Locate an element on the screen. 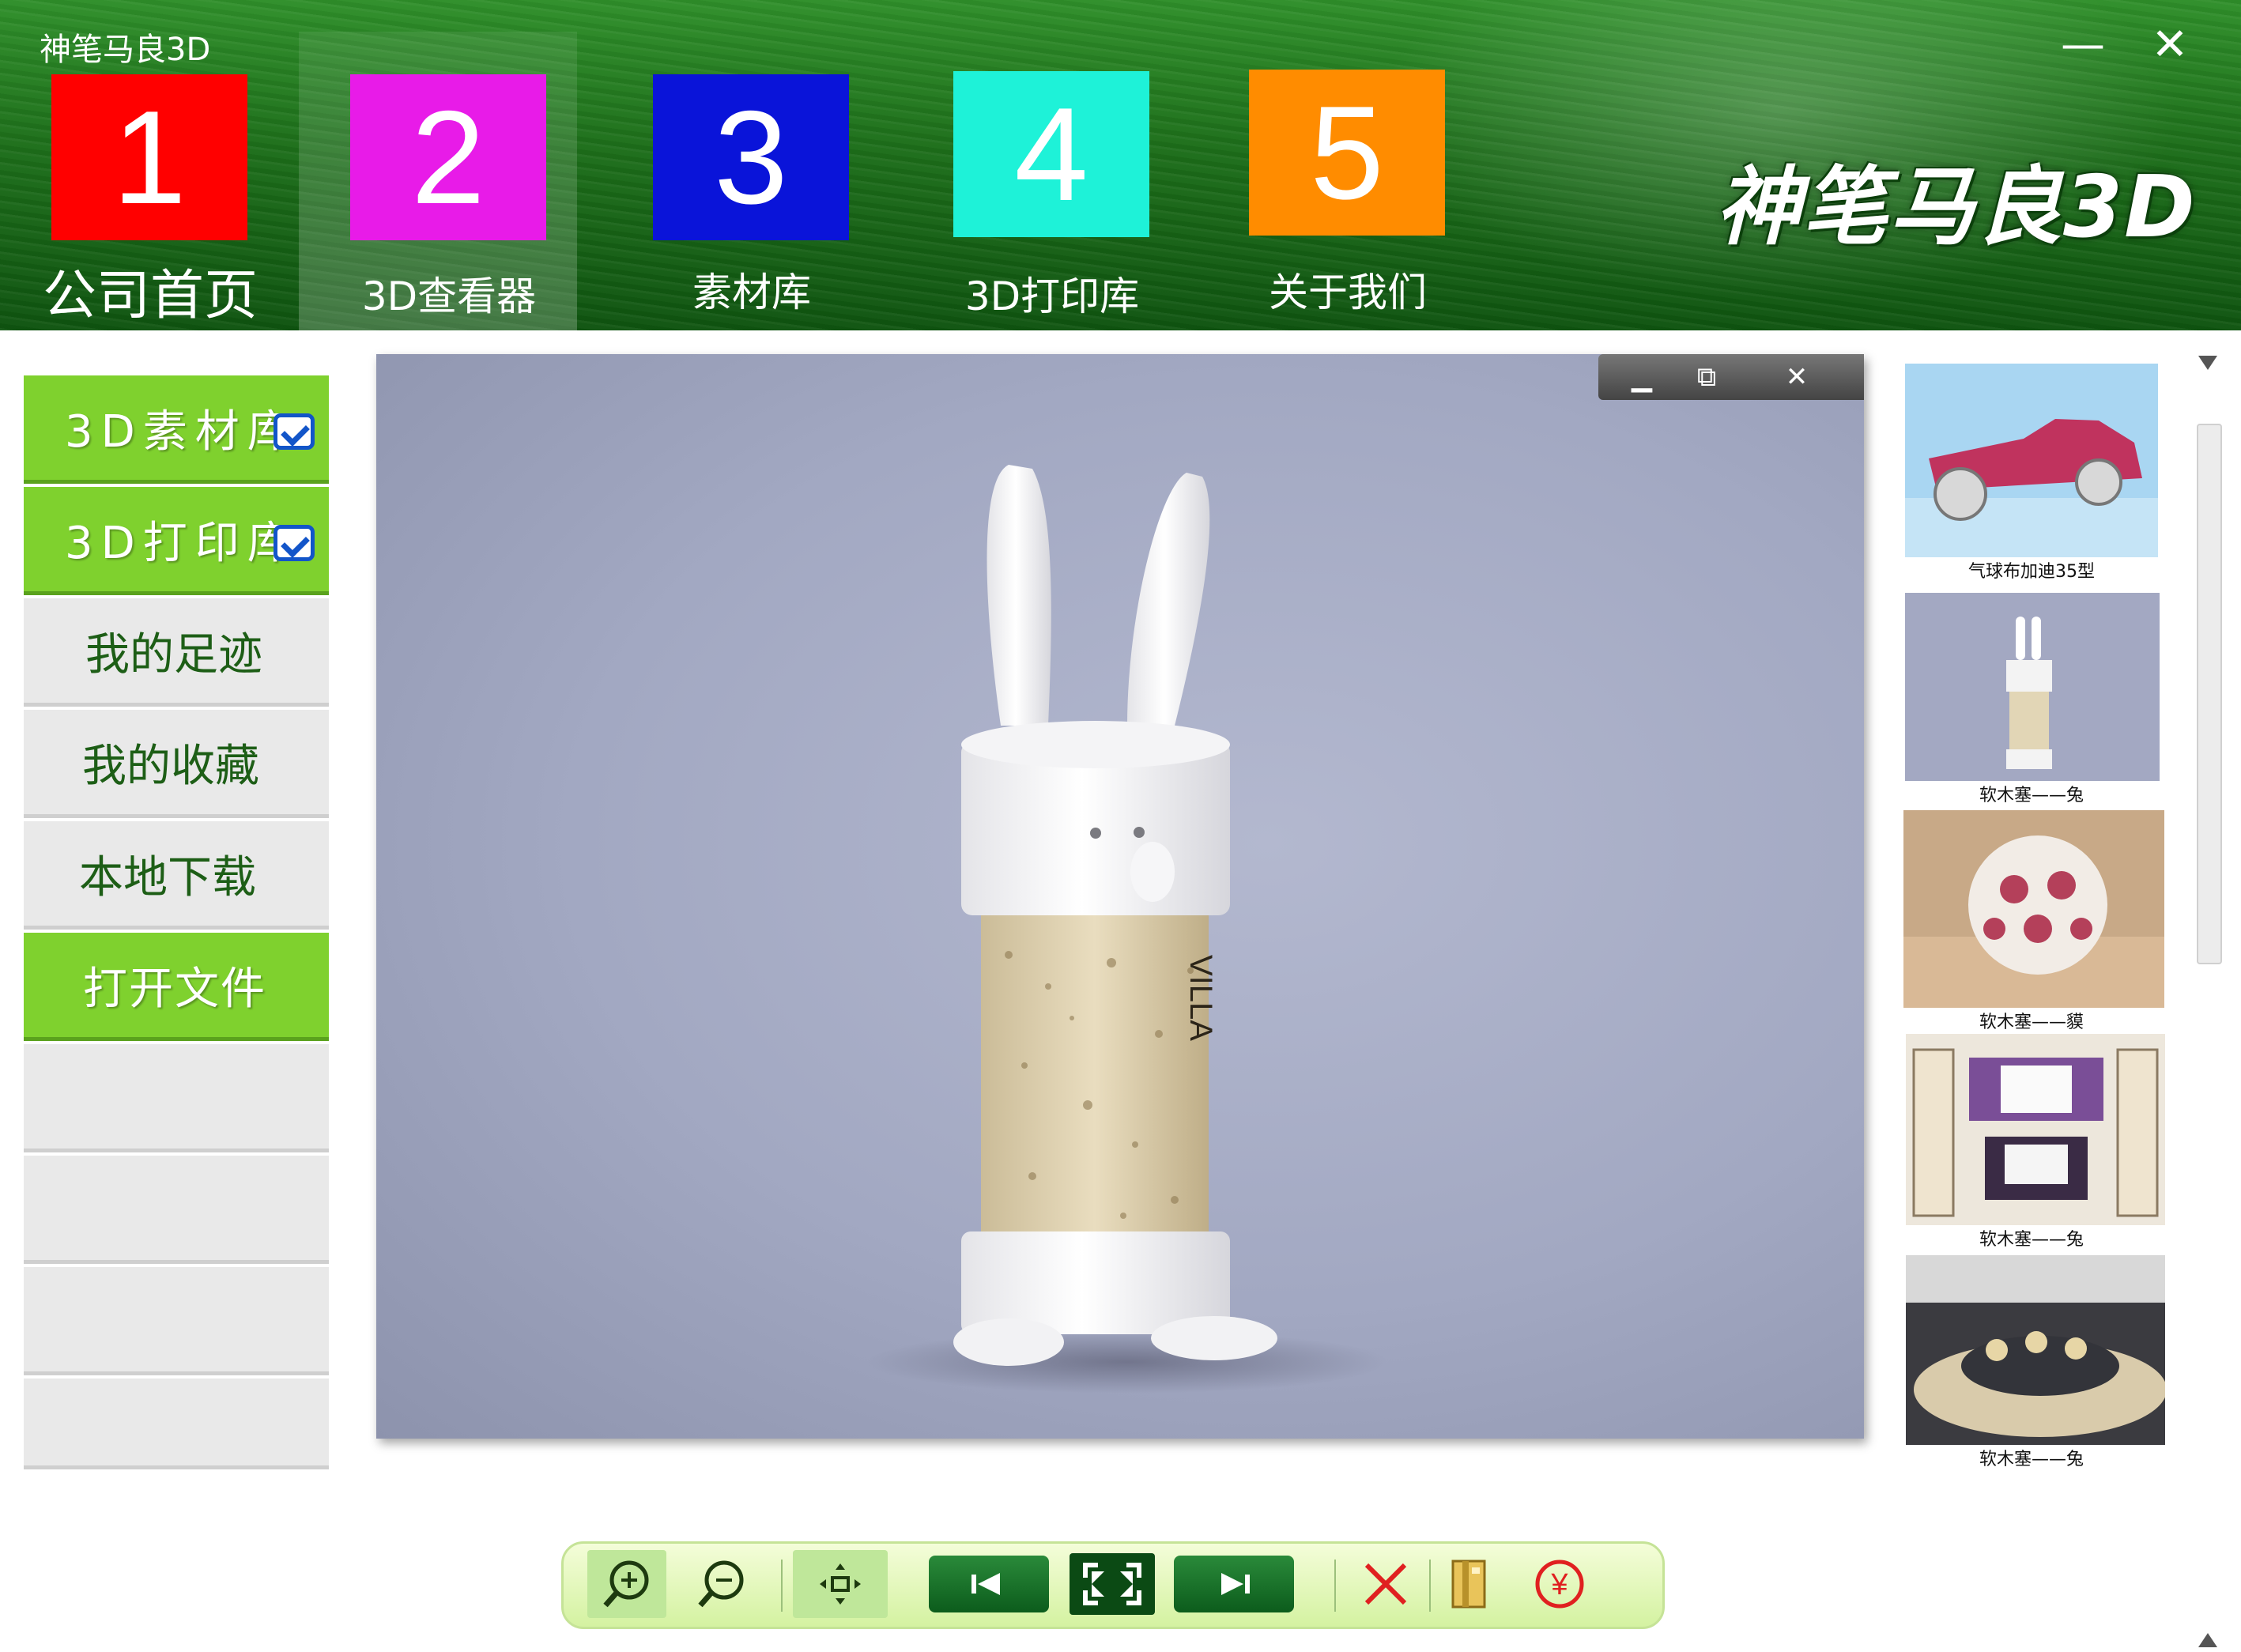 The image size is (2241, 1652). tab-3d-print-library: 4 3D打印库 is located at coordinates (1051, 165).